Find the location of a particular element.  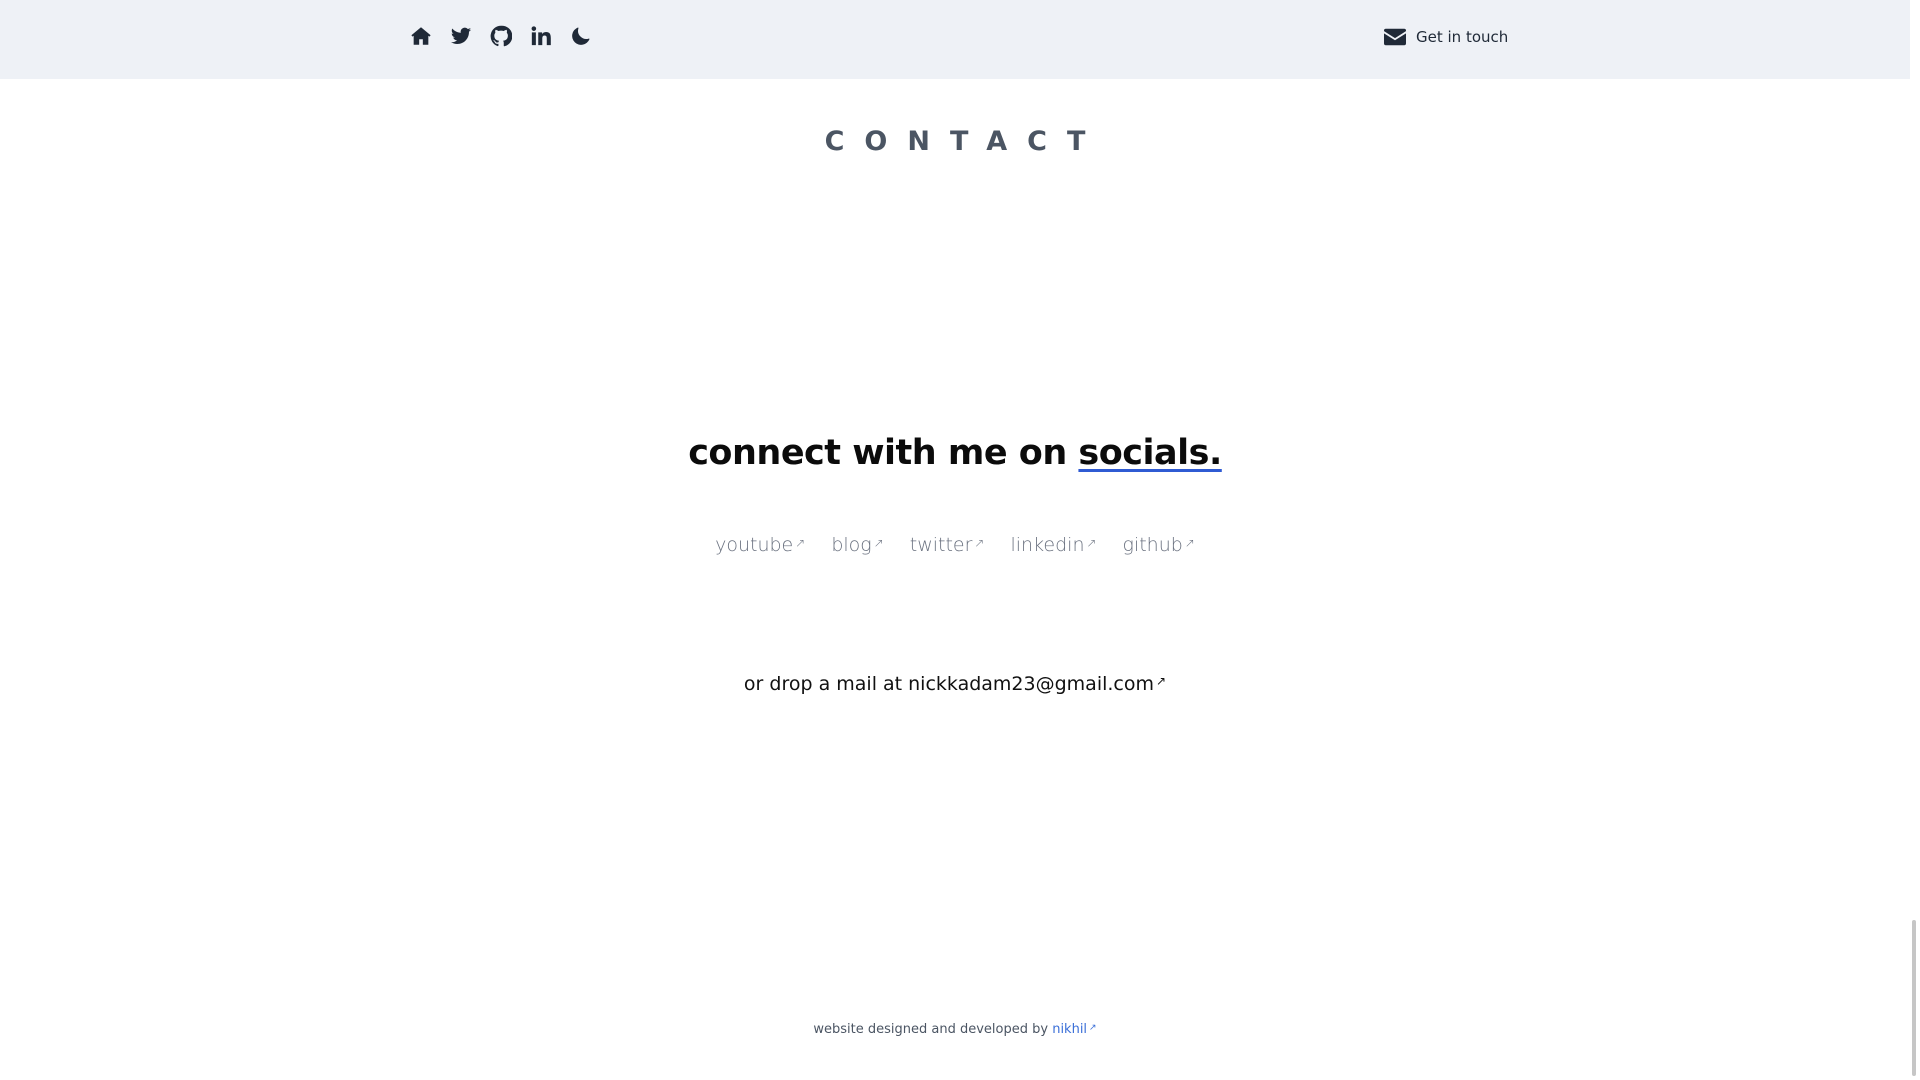

social-link-twitter: twitter ↗ is located at coordinates (947, 545).